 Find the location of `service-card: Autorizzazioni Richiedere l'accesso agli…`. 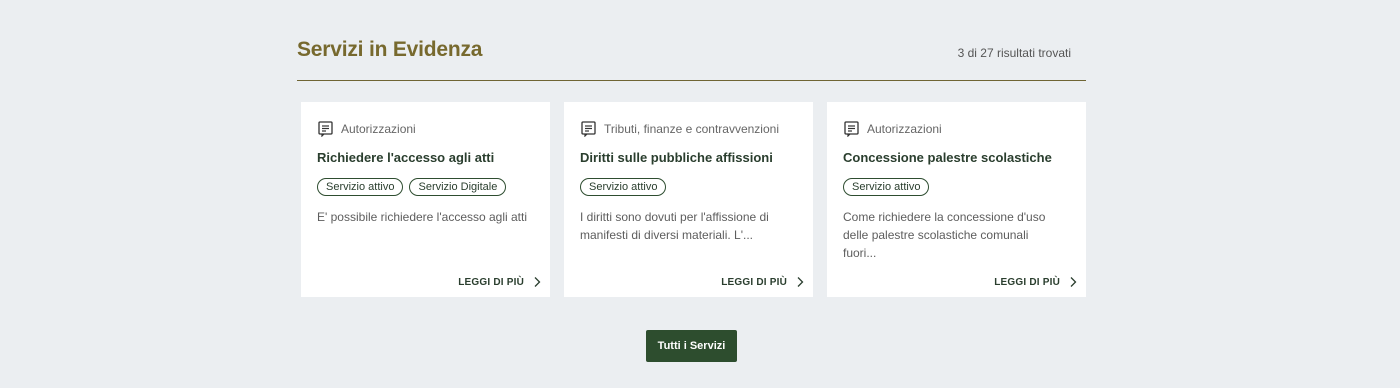

service-card: Autorizzazioni Richiedere l'accesso agli… is located at coordinates (425, 199).